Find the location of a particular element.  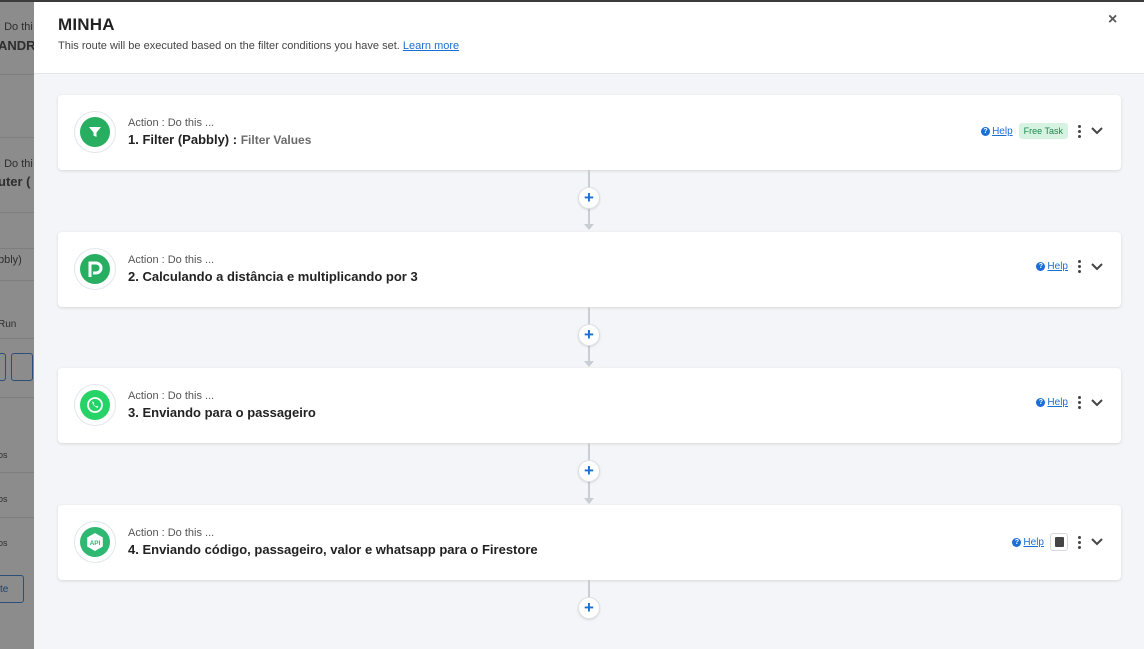

note-icon is located at coordinates (1059, 542).